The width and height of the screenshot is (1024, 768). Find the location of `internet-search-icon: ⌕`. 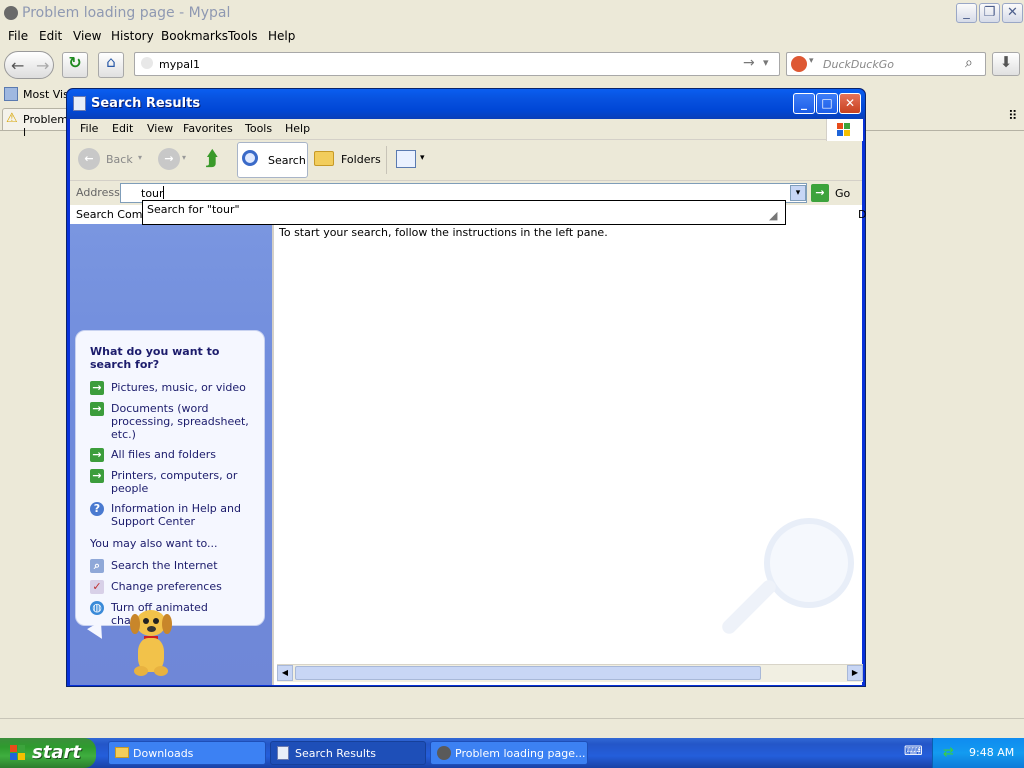

internet-search-icon: ⌕ is located at coordinates (97, 566).